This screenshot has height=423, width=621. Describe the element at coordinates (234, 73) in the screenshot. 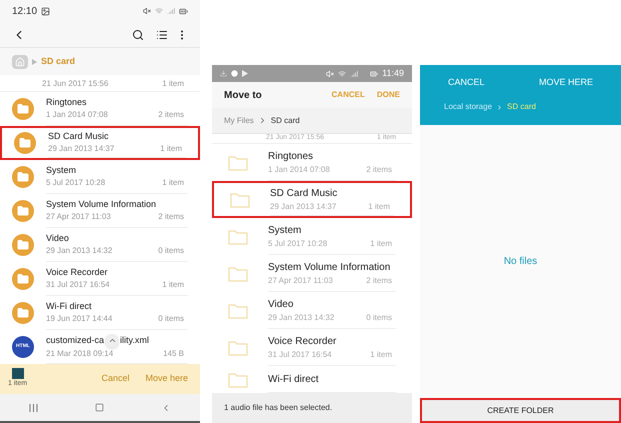

I see `circle-icon` at that location.